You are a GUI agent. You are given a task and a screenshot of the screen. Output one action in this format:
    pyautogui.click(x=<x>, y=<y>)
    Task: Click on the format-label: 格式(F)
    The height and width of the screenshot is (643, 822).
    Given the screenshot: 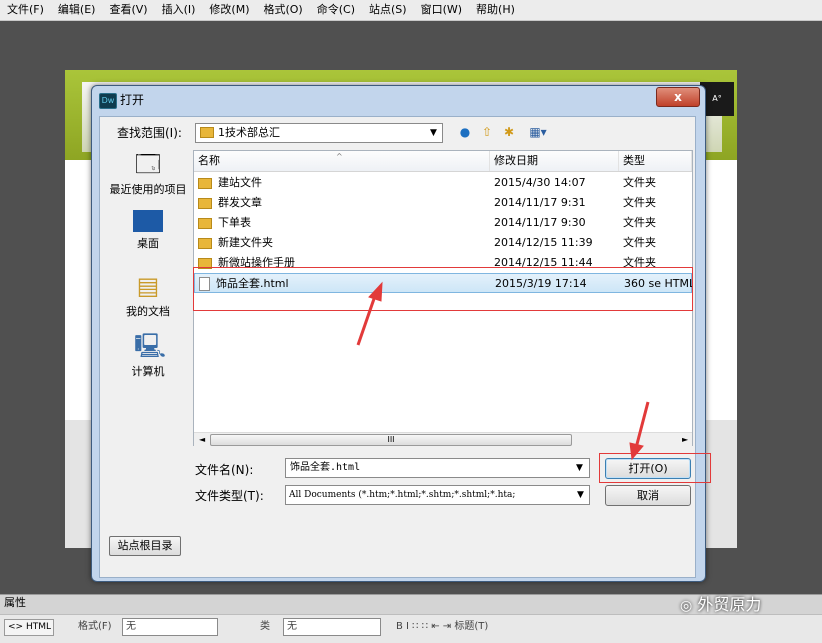 What is the action you would take?
    pyautogui.click(x=95, y=626)
    